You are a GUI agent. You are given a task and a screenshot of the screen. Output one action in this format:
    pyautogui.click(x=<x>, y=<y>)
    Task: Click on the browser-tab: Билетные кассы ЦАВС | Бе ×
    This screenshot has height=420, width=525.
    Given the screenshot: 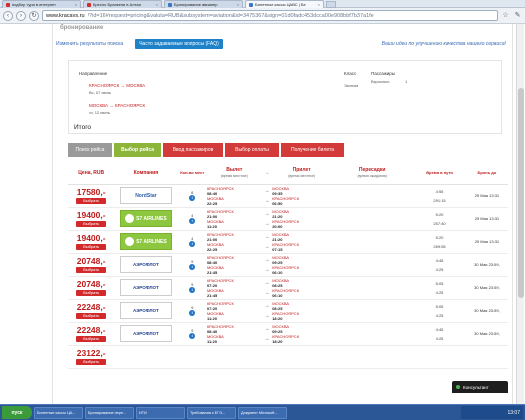 What is the action you would take?
    pyautogui.click(x=284, y=4)
    